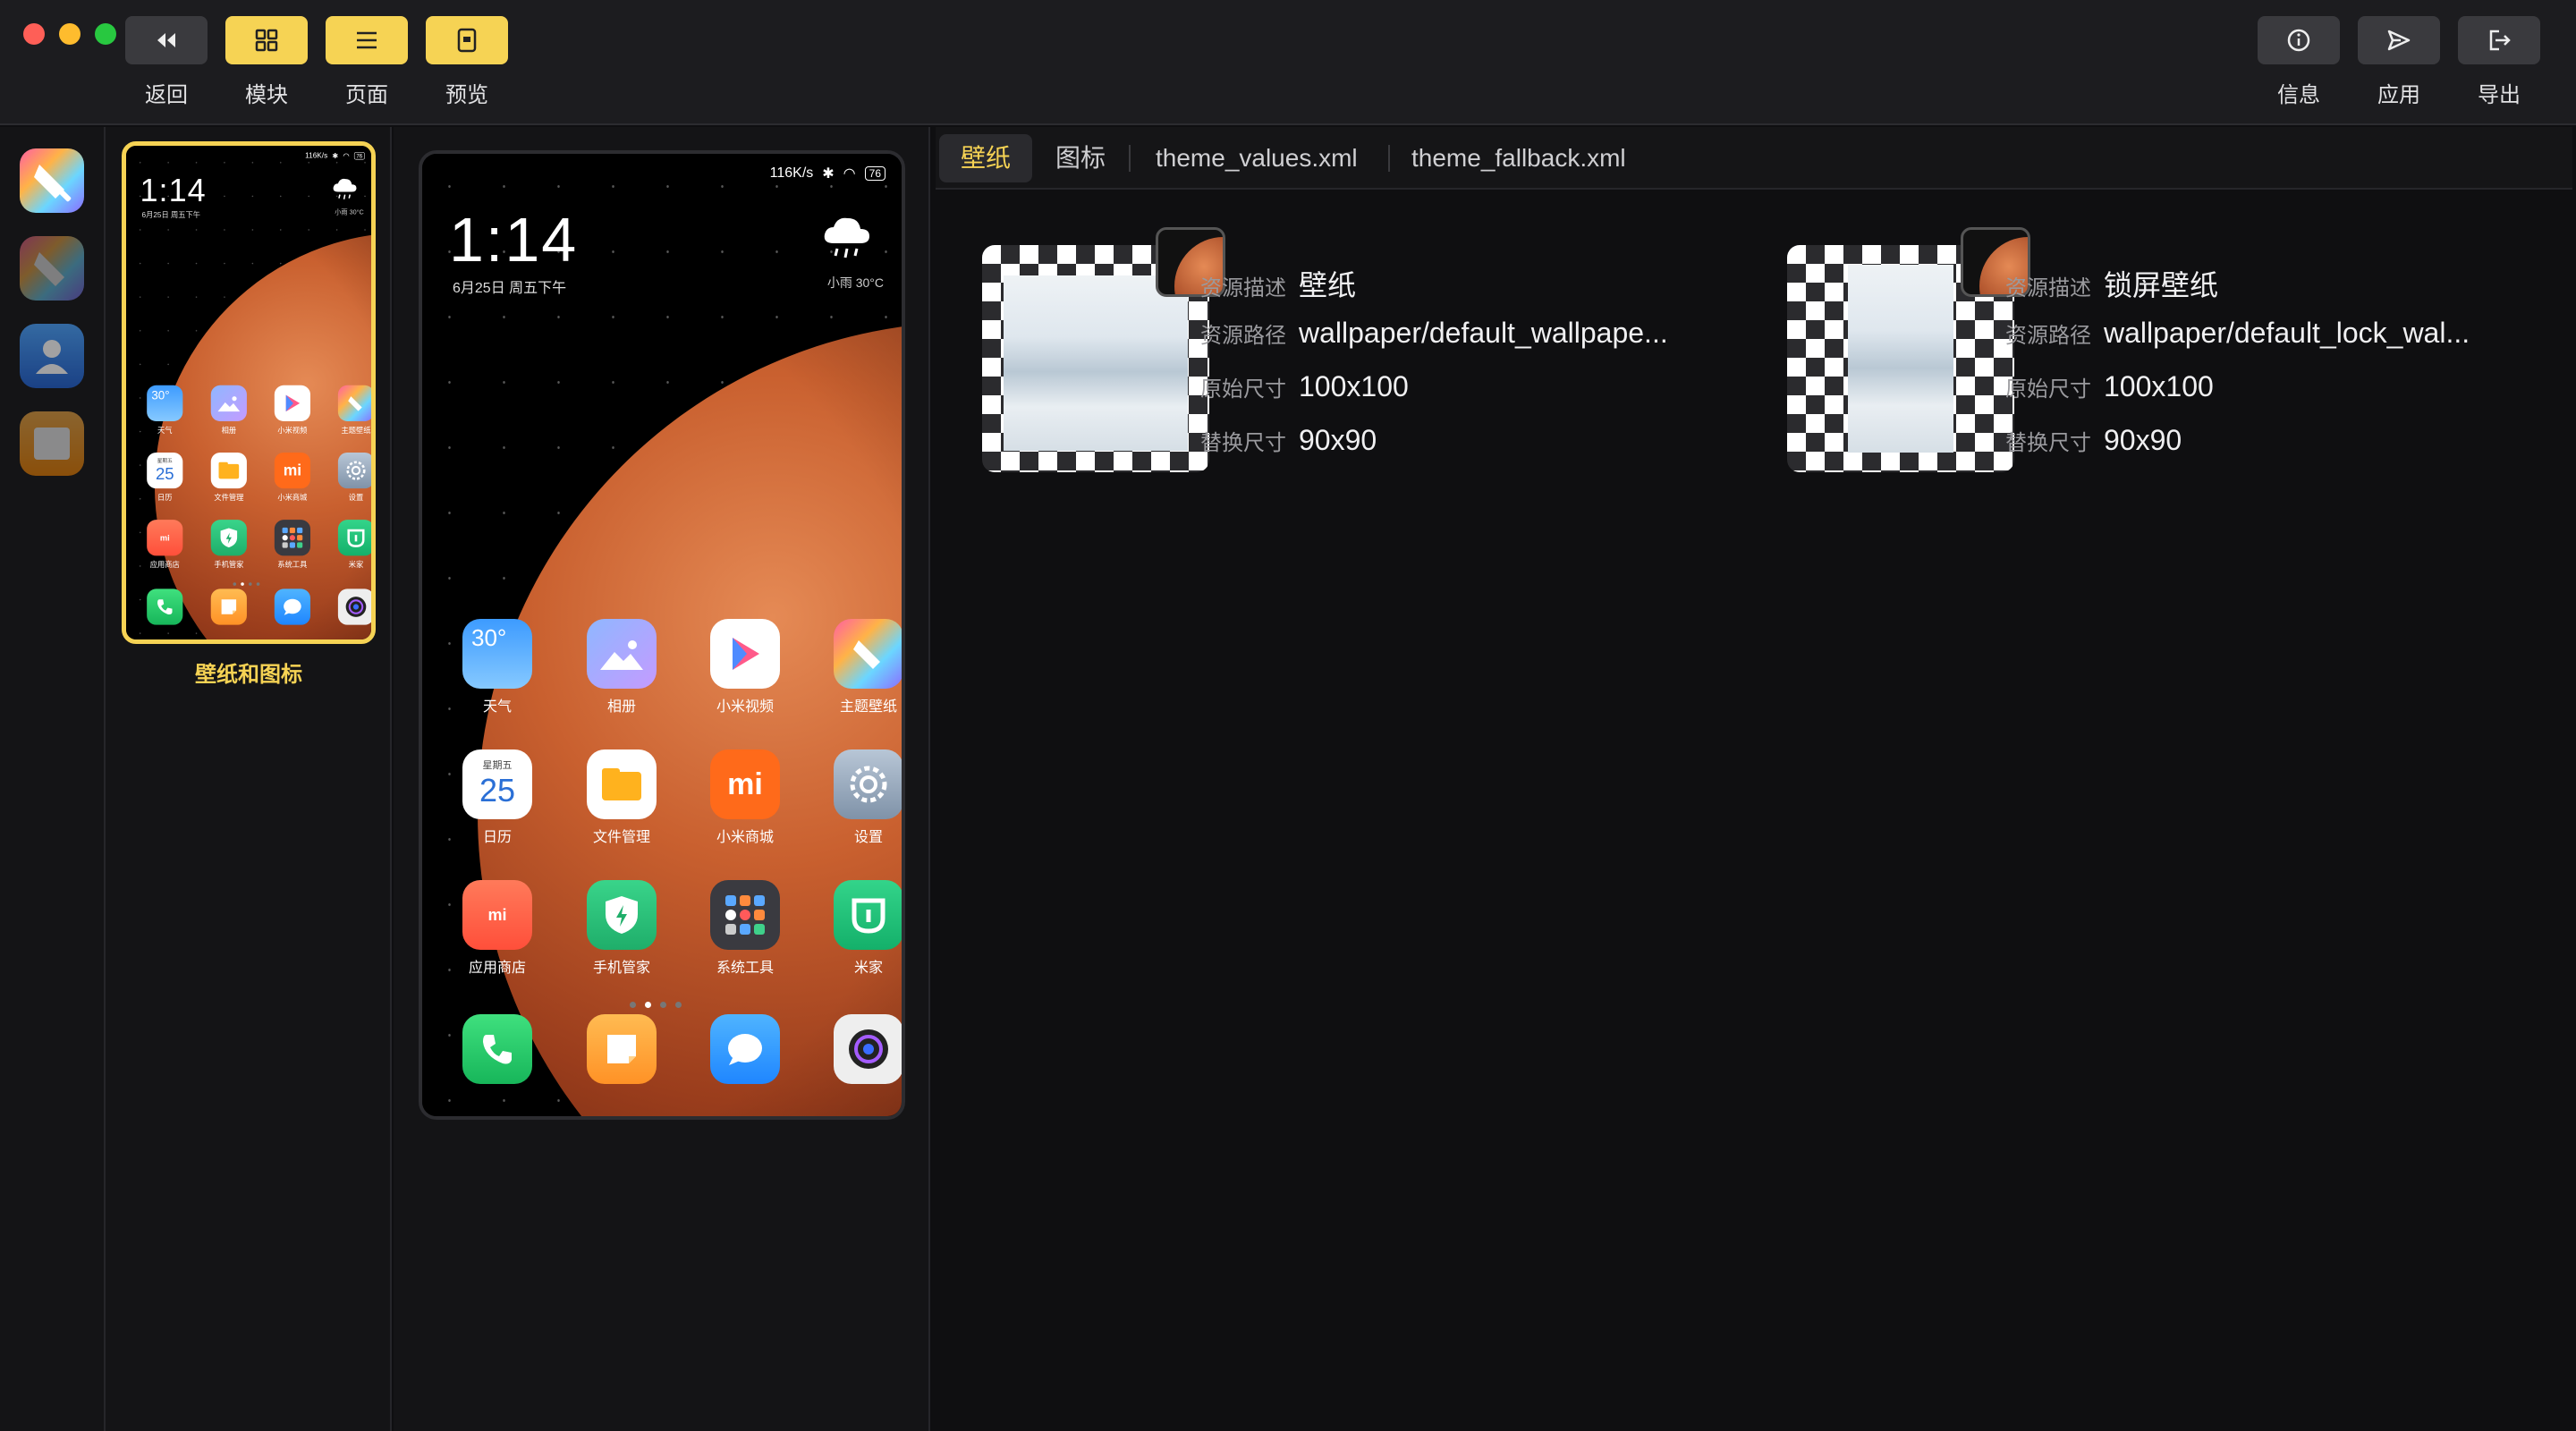 Image resolution: width=2576 pixels, height=1431 pixels. I want to click on tools-folder-tile: 系统工具, so click(745, 929).